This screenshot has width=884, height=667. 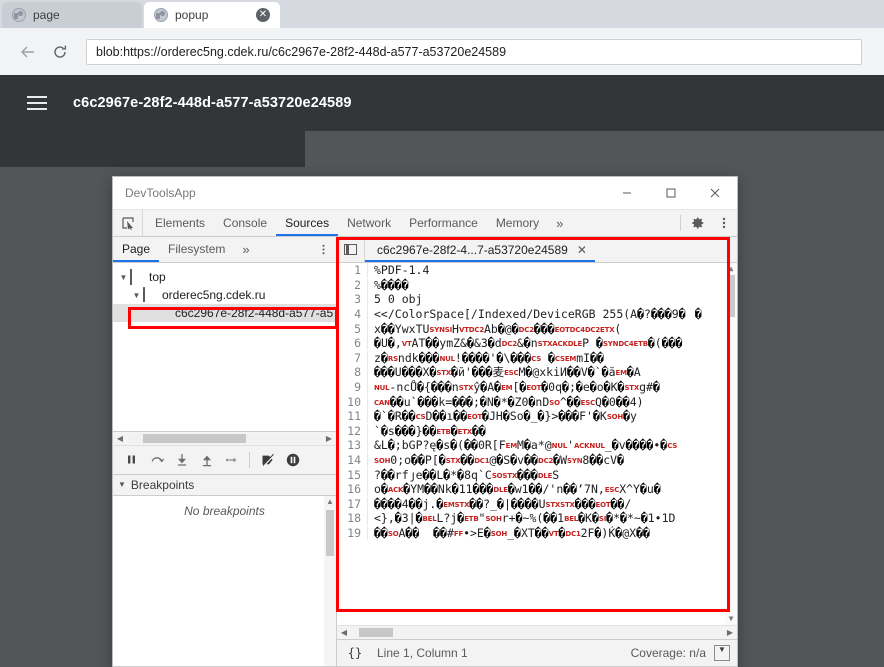 What do you see at coordinates (136, 249) in the screenshot?
I see `nav-tab-page: Page` at bounding box center [136, 249].